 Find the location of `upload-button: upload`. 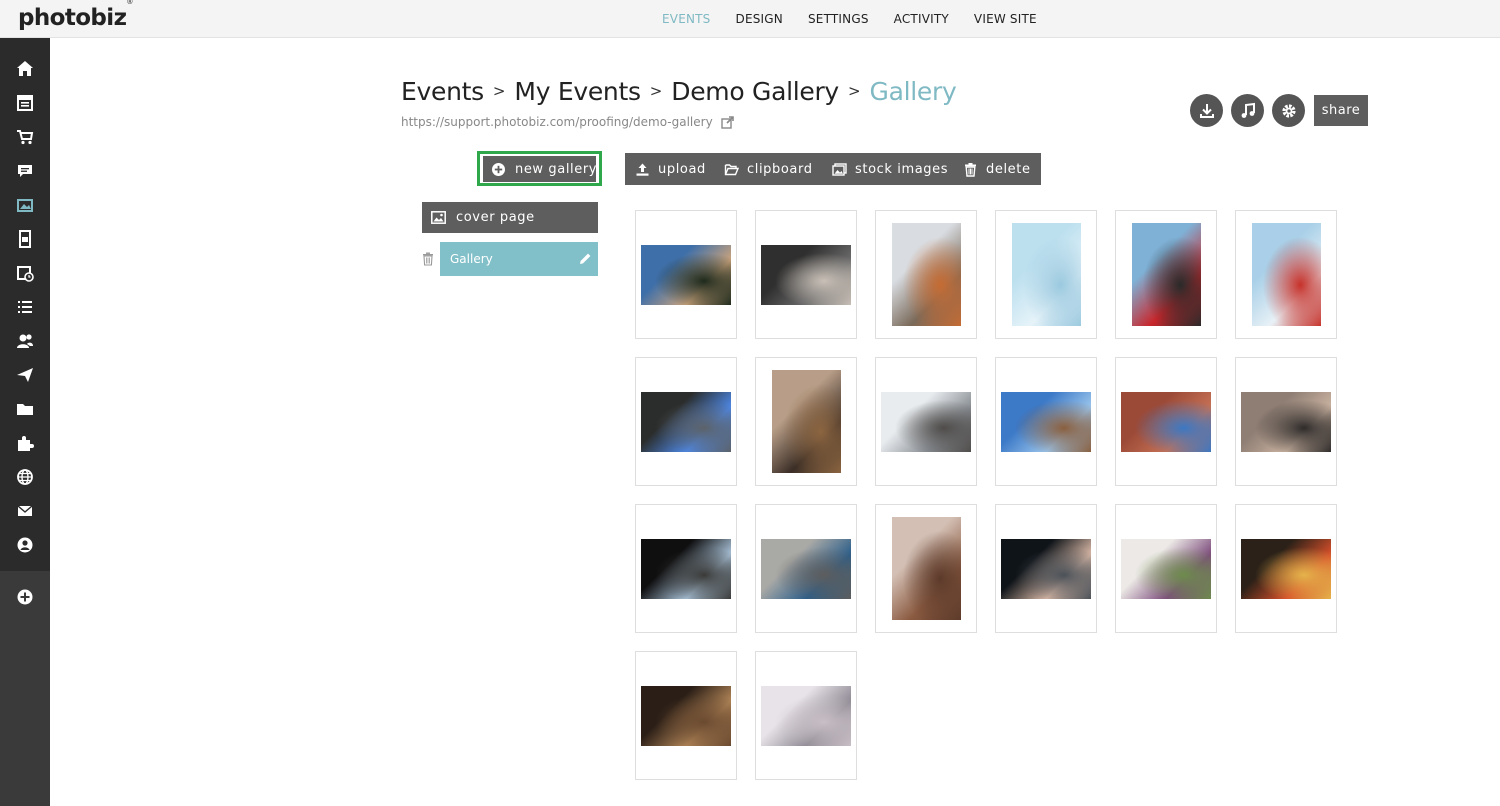

upload-button: upload is located at coordinates (670, 169).